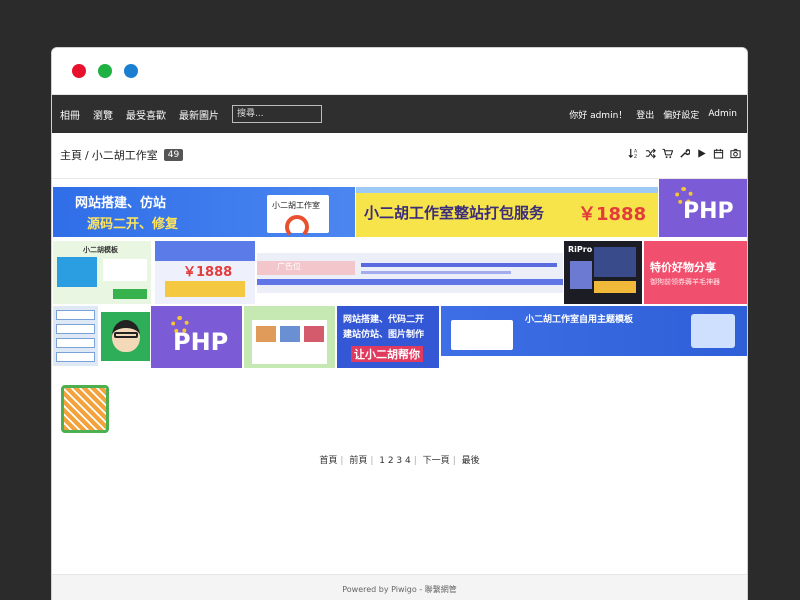 The height and width of the screenshot is (600, 800). I want to click on thumbnail-help-service: 网站搭建、代码二开 建站仿站、图片制作 让小二胡帮你, so click(388, 337).